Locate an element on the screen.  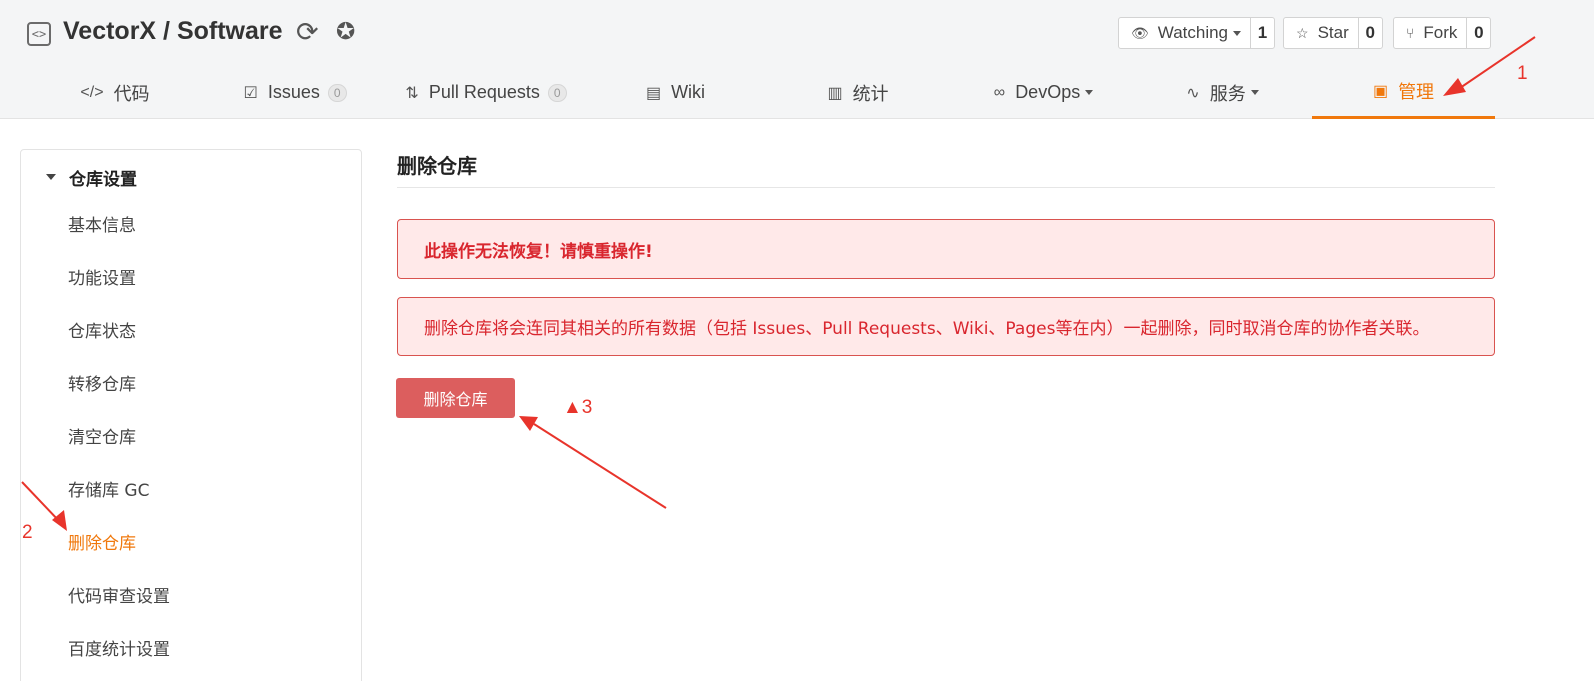
tab-stats-label: 统计 is located at coordinates (870, 93).